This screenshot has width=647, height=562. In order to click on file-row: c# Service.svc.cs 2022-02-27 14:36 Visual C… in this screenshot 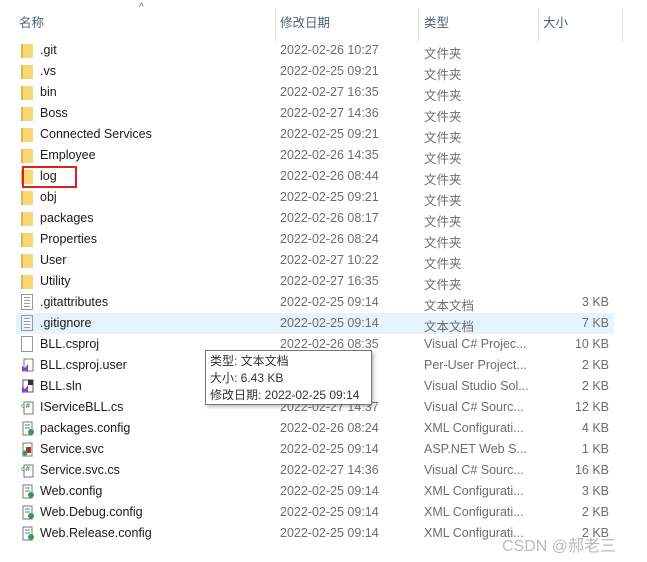, I will do `click(315, 470)`.